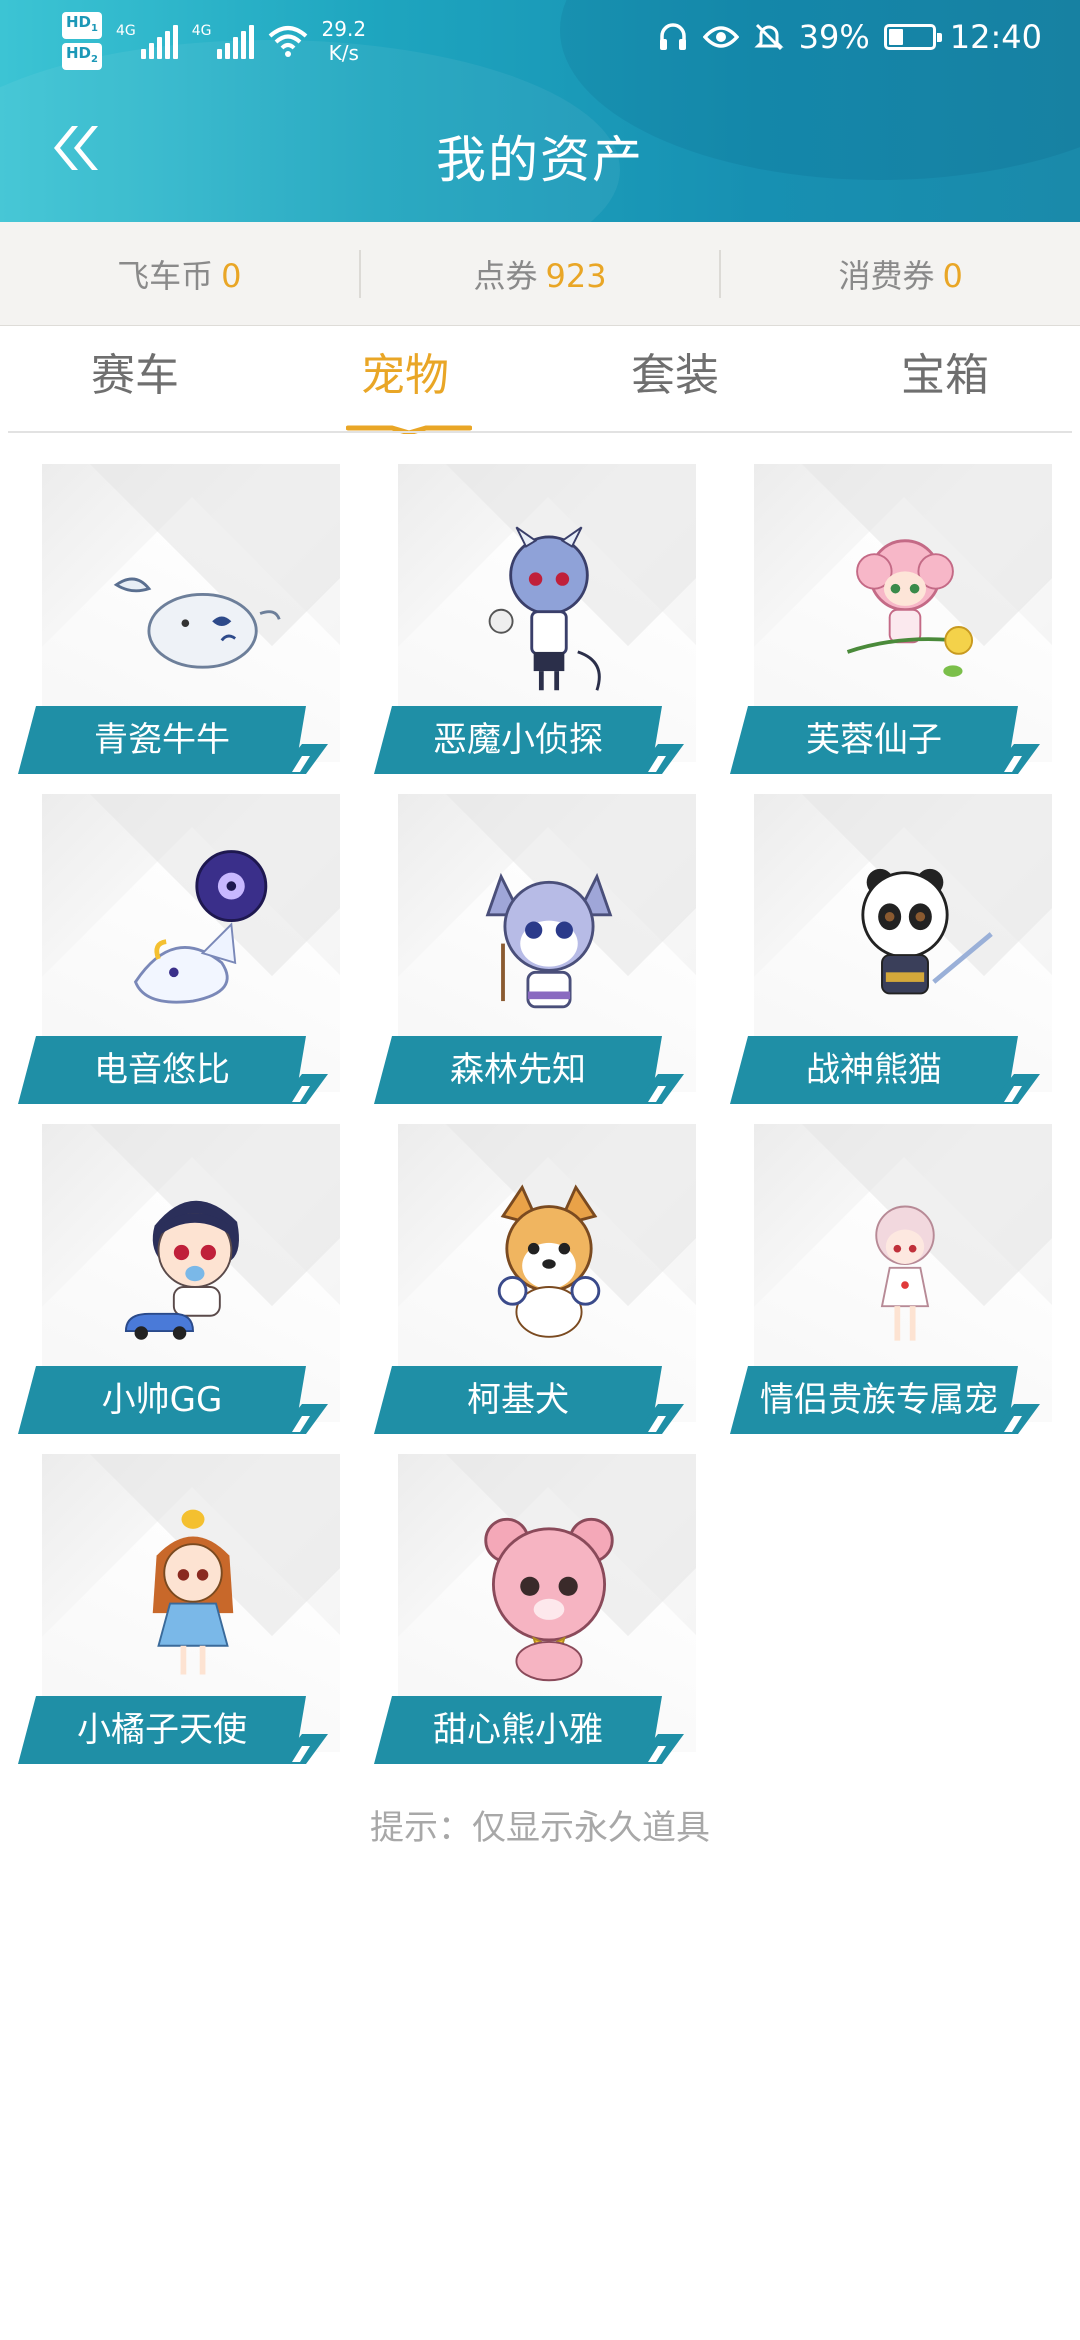 The image size is (1080, 2340). I want to click on battery-icon, so click(912, 37).